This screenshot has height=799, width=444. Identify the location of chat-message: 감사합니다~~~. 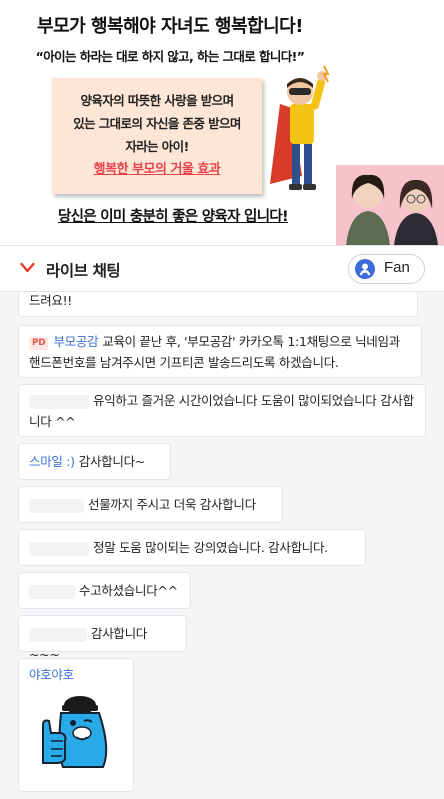
(102, 638).